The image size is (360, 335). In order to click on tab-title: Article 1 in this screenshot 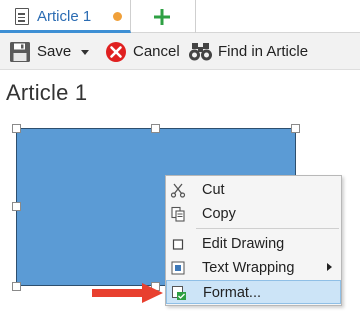, I will do `click(64, 16)`.